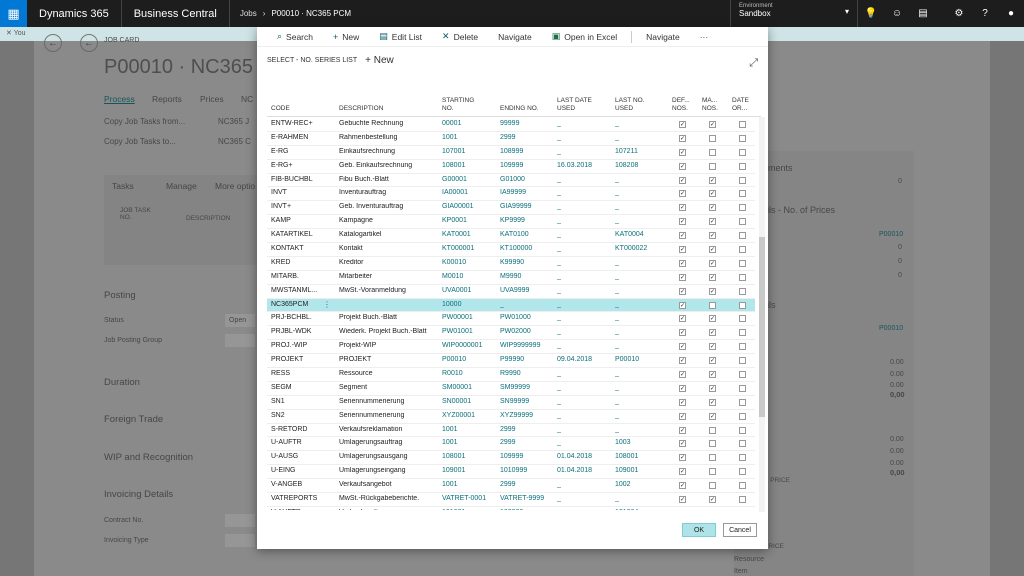 The height and width of the screenshot is (576, 1024). What do you see at coordinates (584, 37) in the screenshot?
I see `open-in-excel-button: ▣ Open in Excel` at bounding box center [584, 37].